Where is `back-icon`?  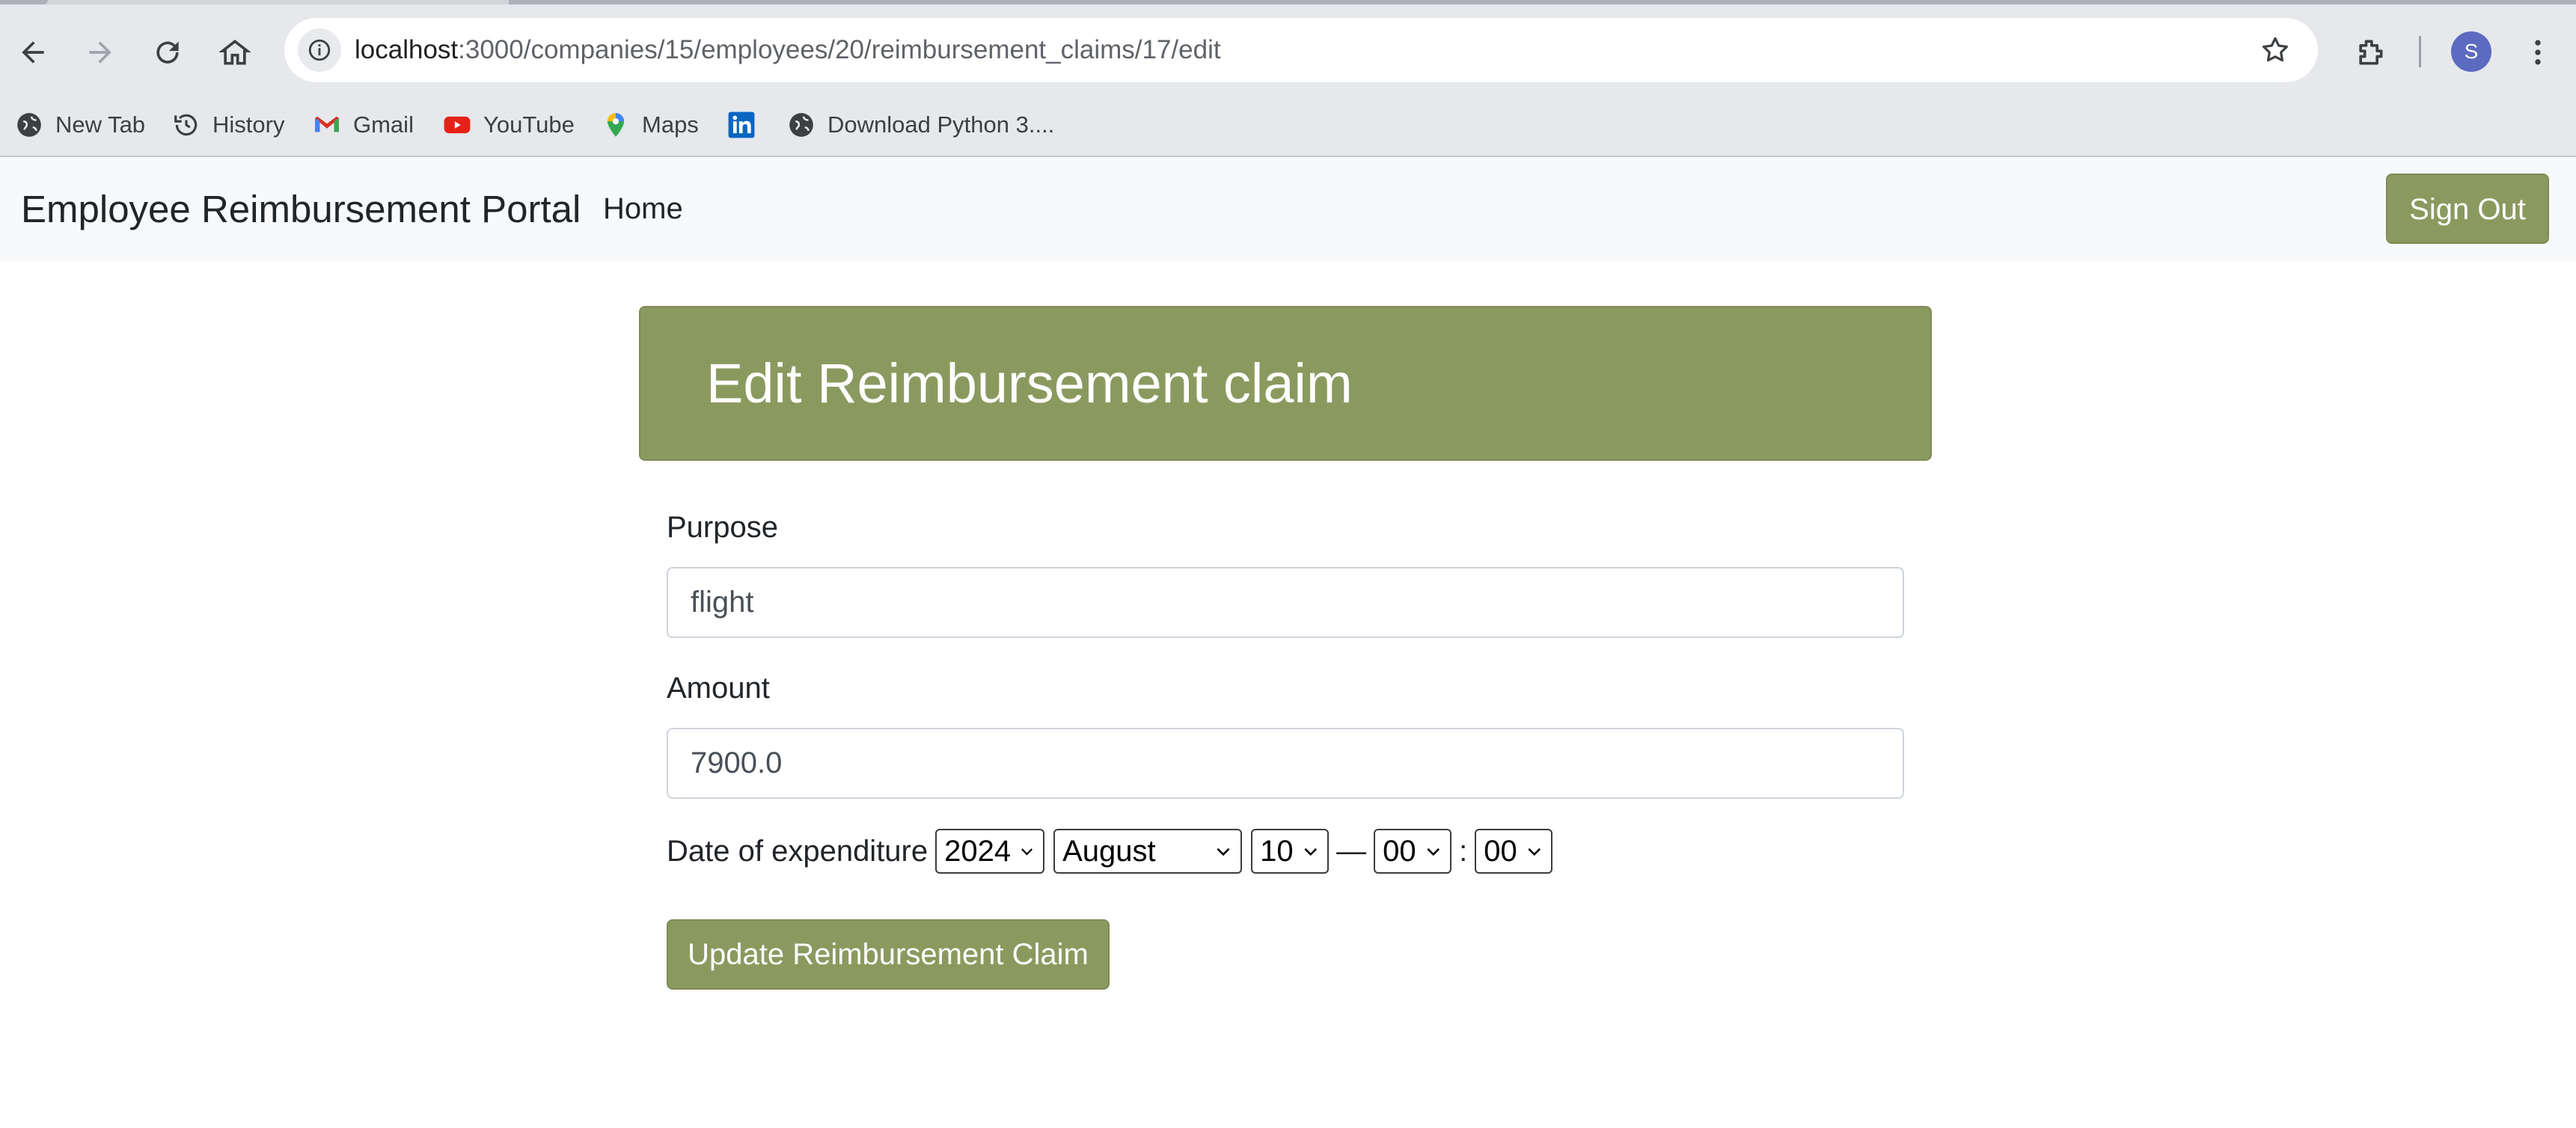 back-icon is located at coordinates (32, 52).